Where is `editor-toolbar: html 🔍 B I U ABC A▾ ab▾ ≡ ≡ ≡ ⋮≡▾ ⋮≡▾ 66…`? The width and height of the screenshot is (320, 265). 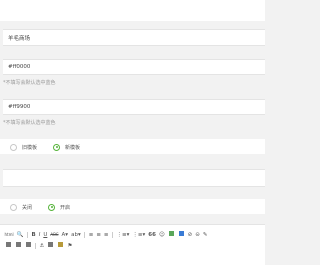
editor-toolbar: html 🔍 B I U ABC A▾ ab▾ ≡ ≡ ≡ ⋮≡▾ ⋮≡▾ 66… is located at coordinates (134, 240).